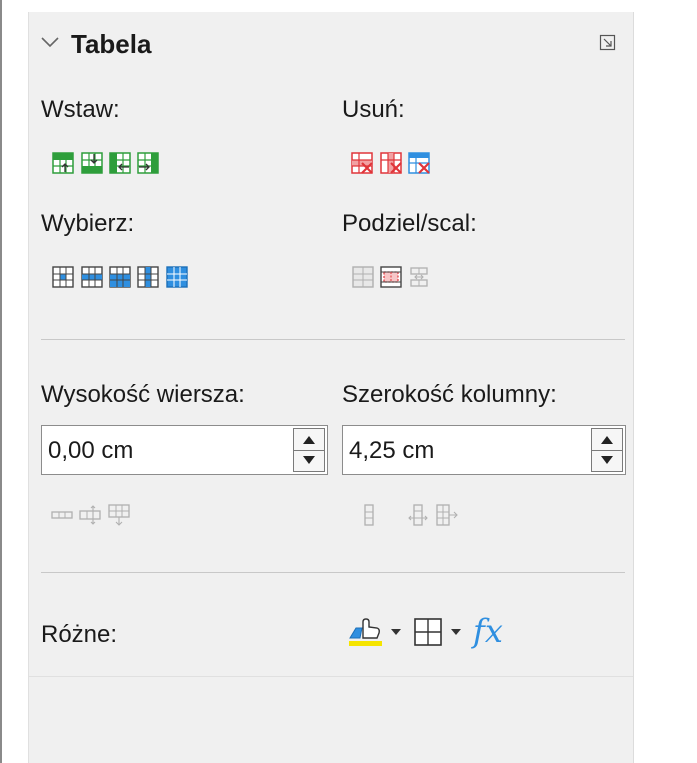 The width and height of the screenshot is (697, 763). Describe the element at coordinates (90, 515) in the screenshot. I see `optimal-row-height-icon` at that location.